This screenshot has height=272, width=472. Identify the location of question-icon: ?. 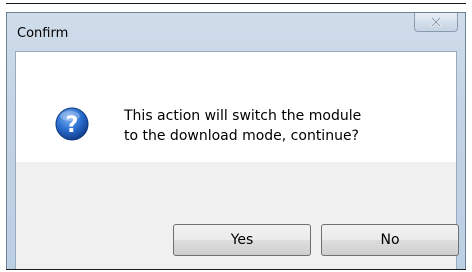
(72, 124).